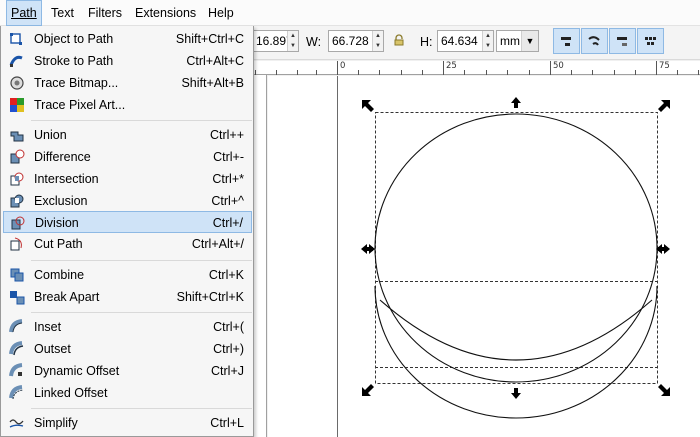 The image size is (700, 437). What do you see at coordinates (127, 179) in the screenshot?
I see `menu-item-intersection: Intersection Ctrl+*` at bounding box center [127, 179].